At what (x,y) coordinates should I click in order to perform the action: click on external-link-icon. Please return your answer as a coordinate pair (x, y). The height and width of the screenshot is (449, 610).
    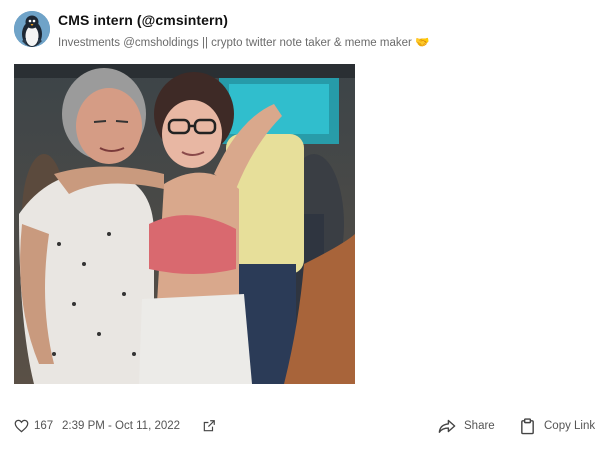
    Looking at the image, I should click on (209, 426).